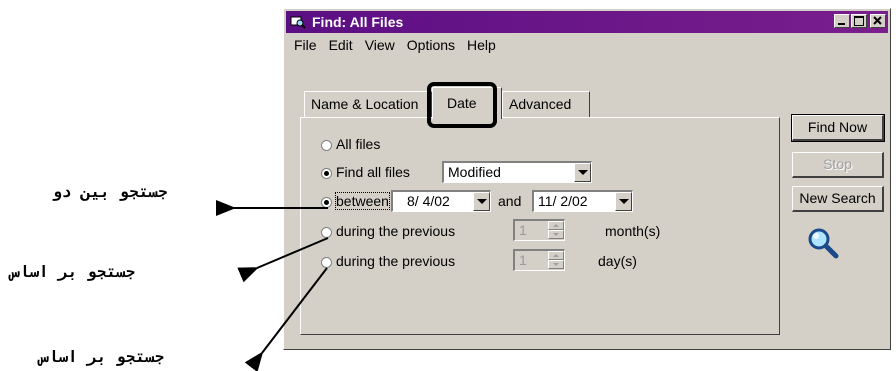  Describe the element at coordinates (286, 319) in the screenshot. I see `days-arrow` at that location.